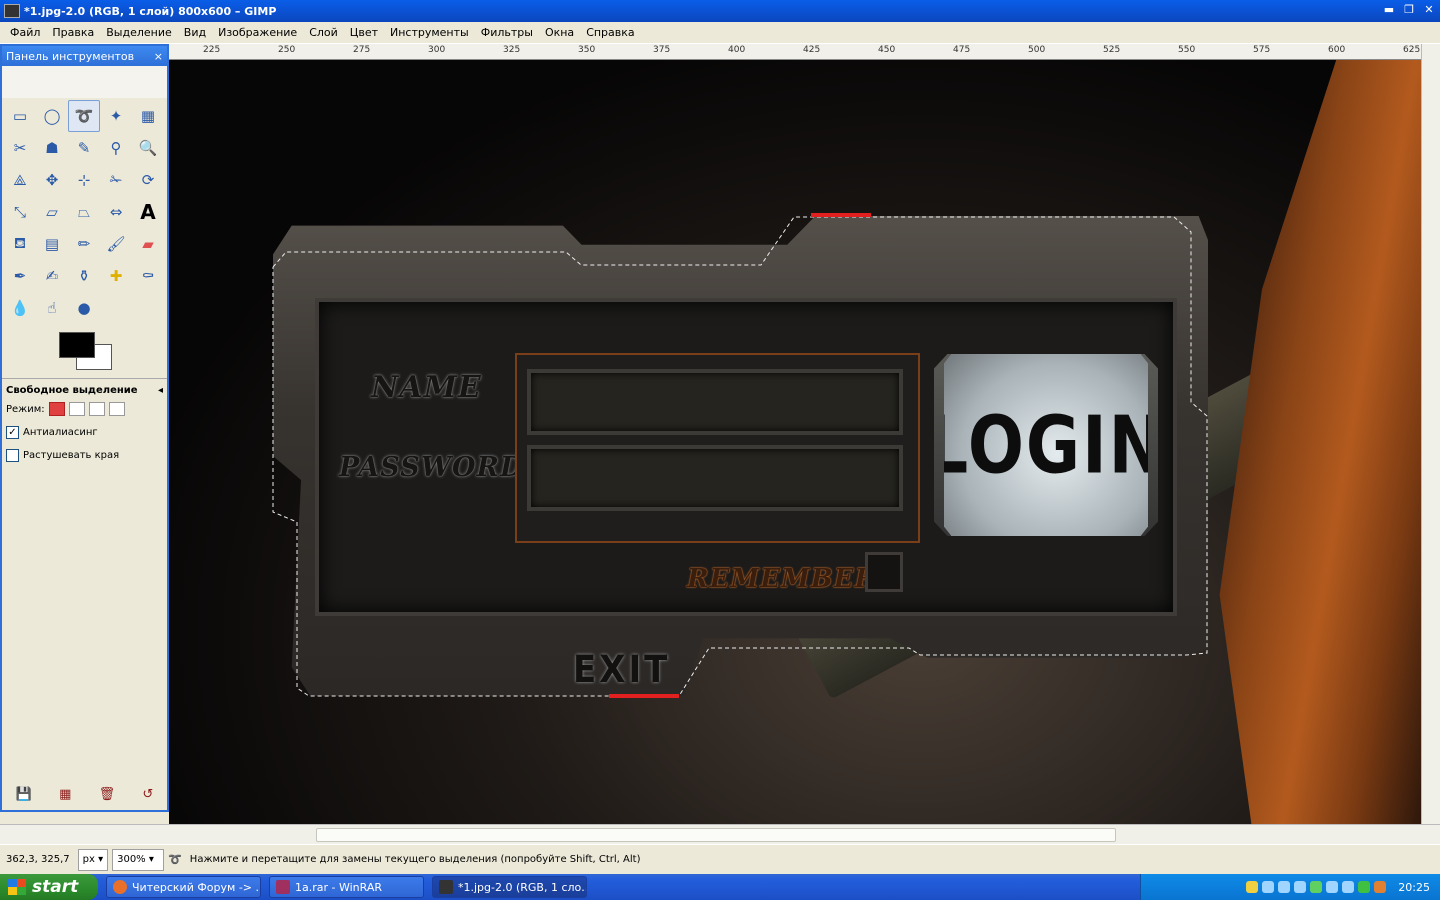 This screenshot has height=900, width=1440. Describe the element at coordinates (1412, 50) in the screenshot. I see `ruler-tick-label: 625` at that location.